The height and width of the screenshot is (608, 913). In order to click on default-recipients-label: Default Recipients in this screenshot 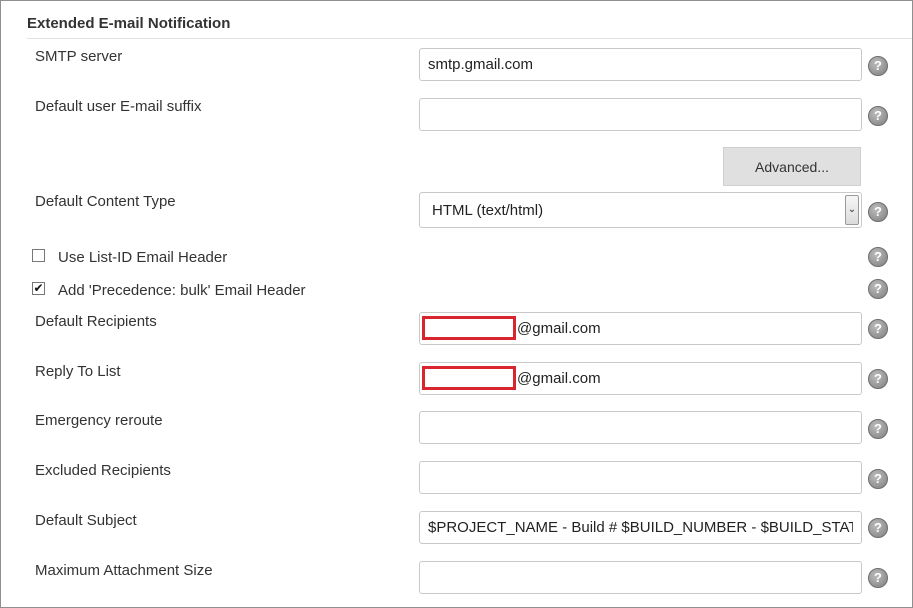, I will do `click(96, 321)`.